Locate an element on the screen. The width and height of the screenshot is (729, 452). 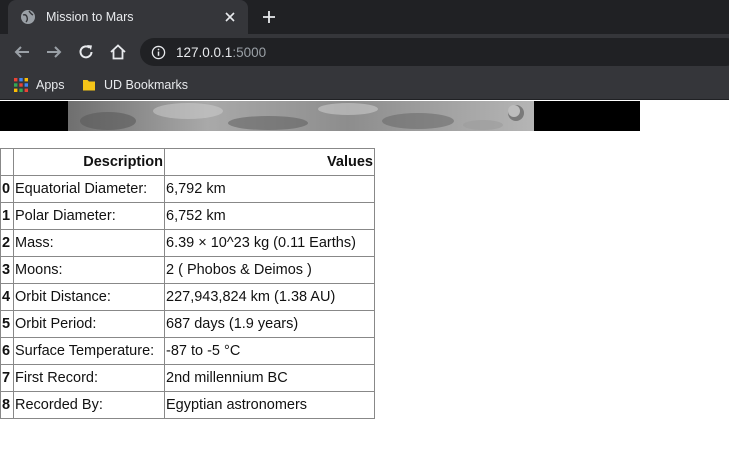
table-header-row: Description Values is located at coordinates (187, 162).